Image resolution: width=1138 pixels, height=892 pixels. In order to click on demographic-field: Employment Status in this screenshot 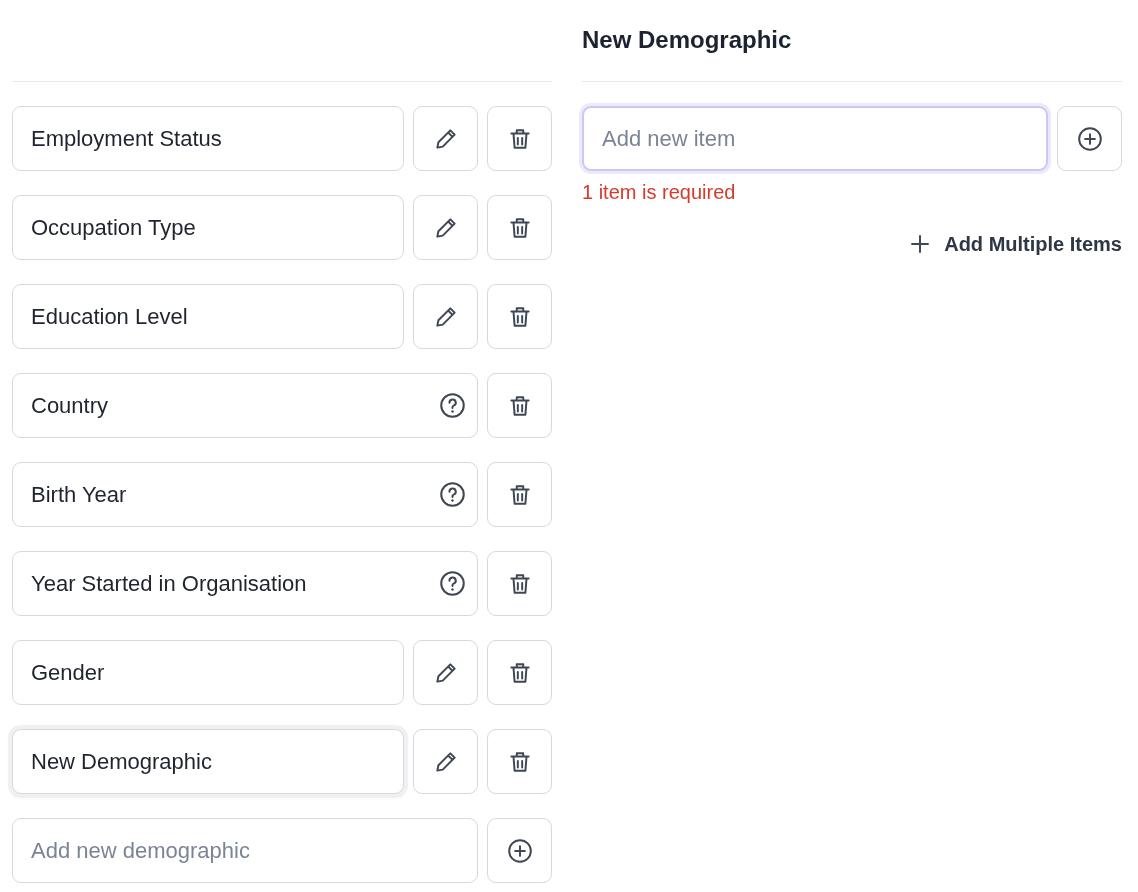, I will do `click(208, 138)`.